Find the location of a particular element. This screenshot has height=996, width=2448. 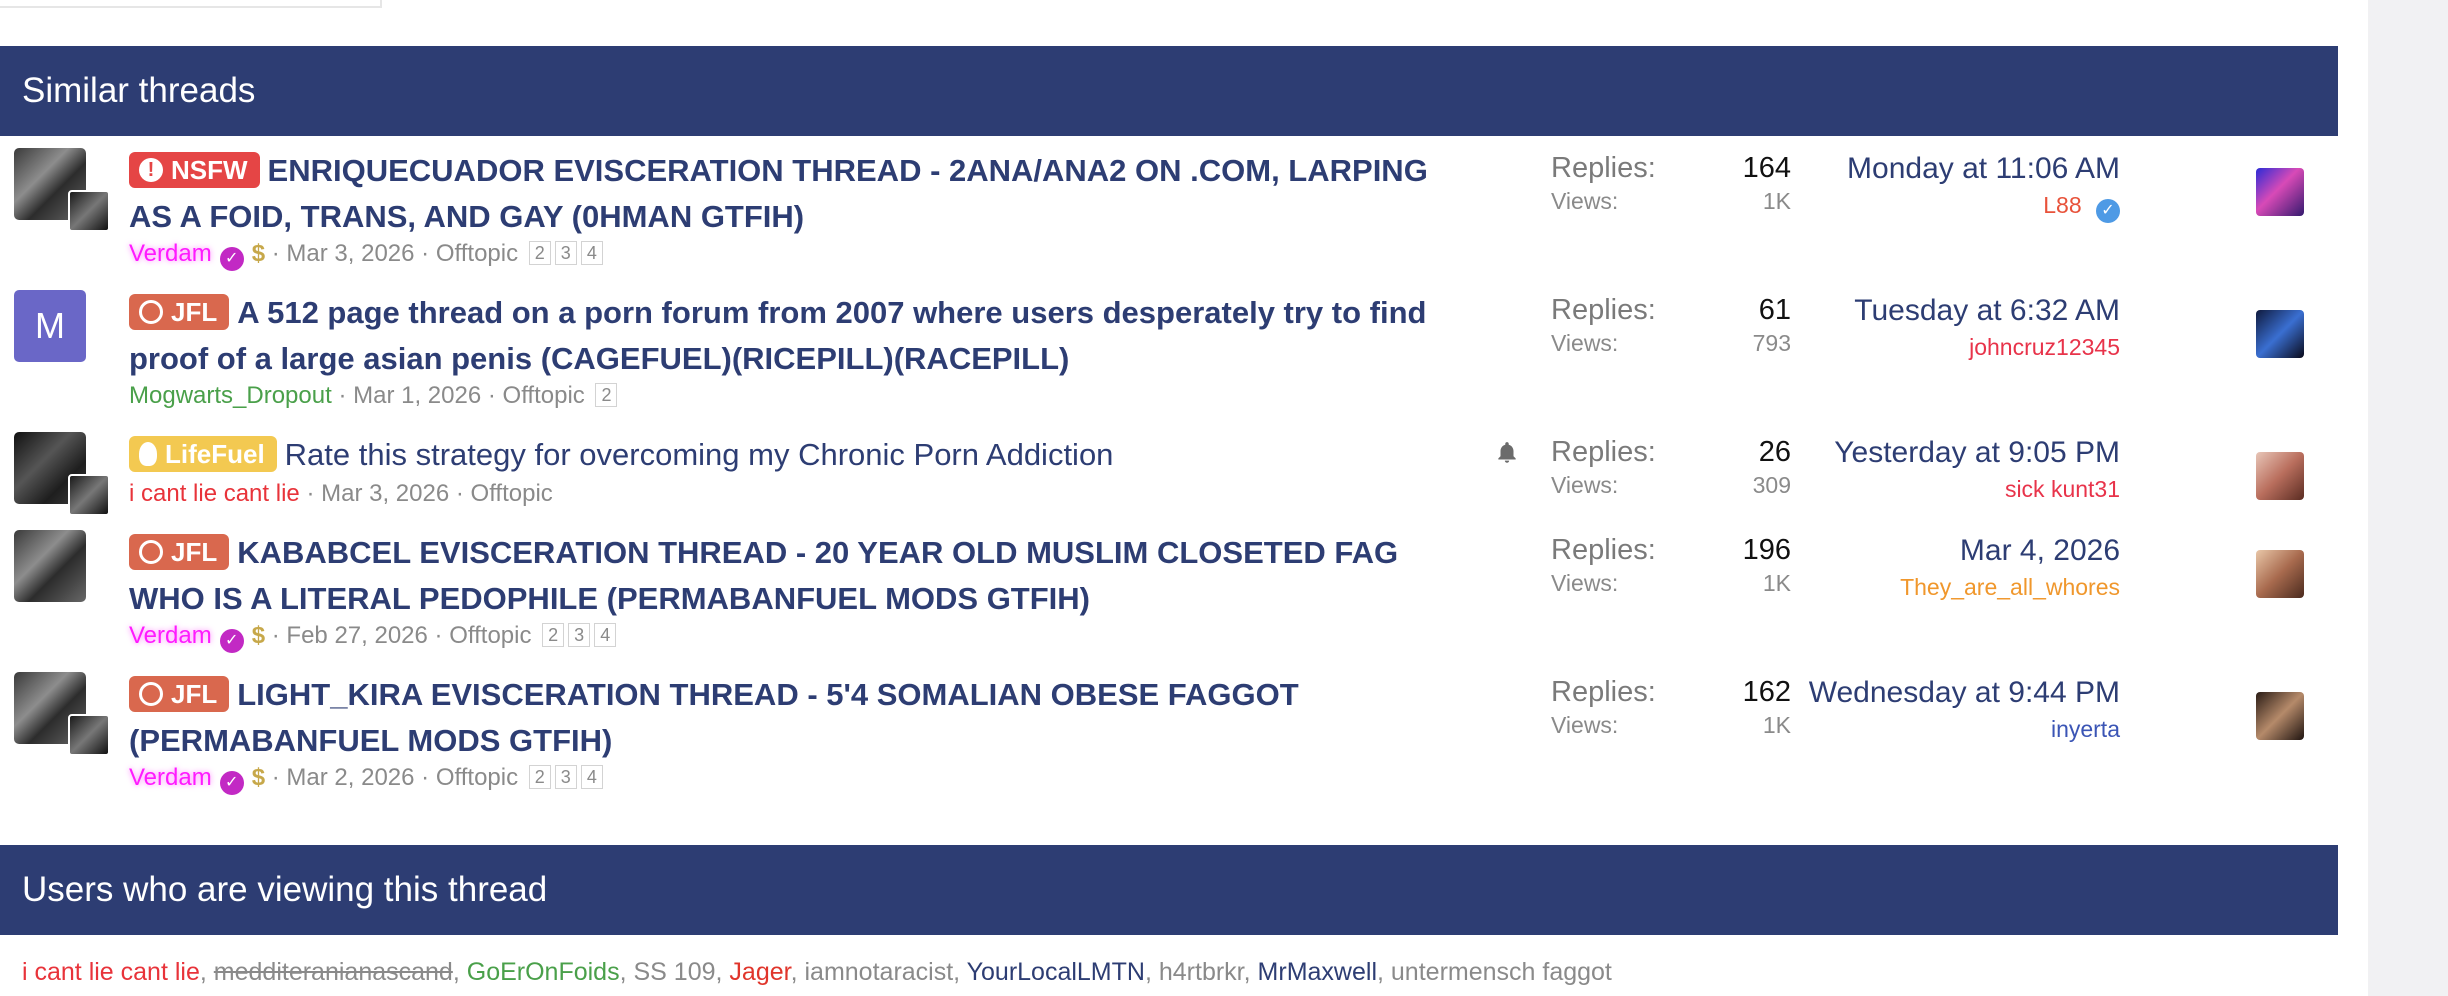

page-gutter is located at coordinates (2408, 498).